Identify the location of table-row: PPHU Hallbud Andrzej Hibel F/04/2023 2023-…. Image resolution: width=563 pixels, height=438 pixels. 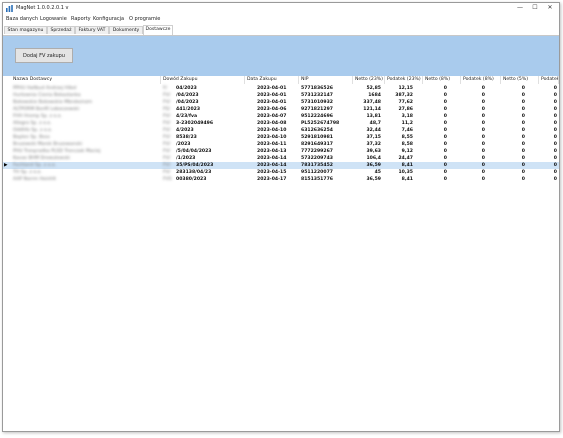
(281, 88).